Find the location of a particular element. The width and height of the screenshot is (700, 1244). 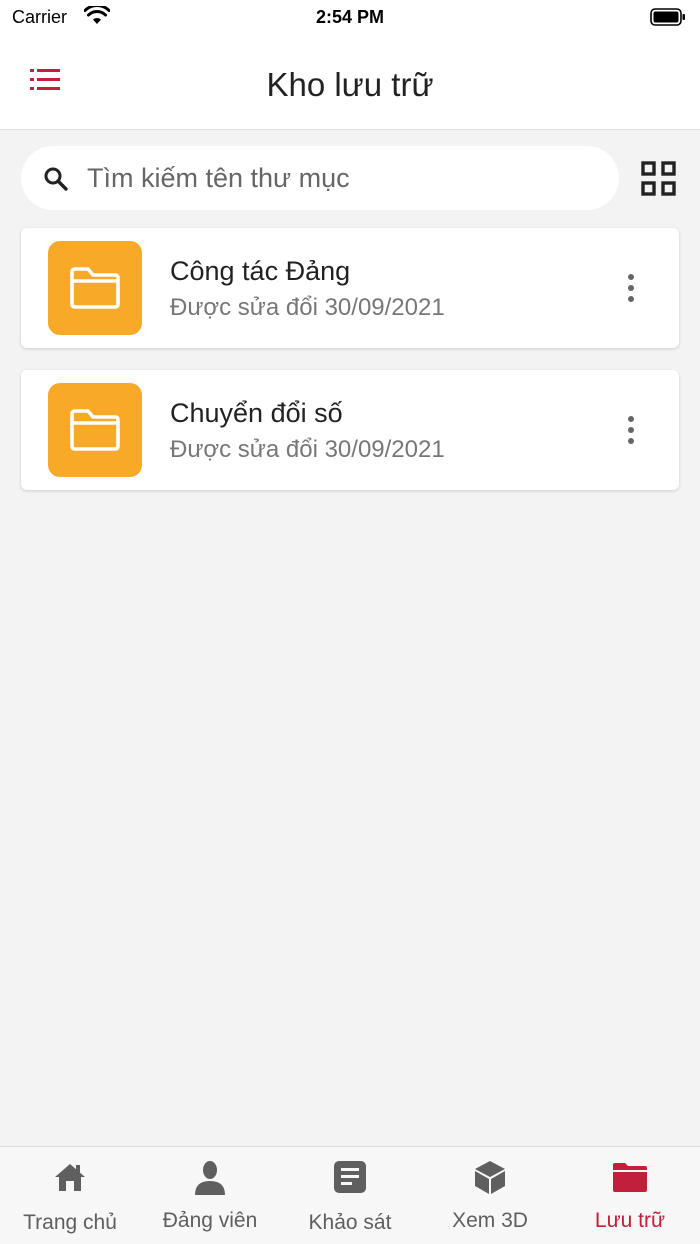

battery-icon is located at coordinates (667, 17).